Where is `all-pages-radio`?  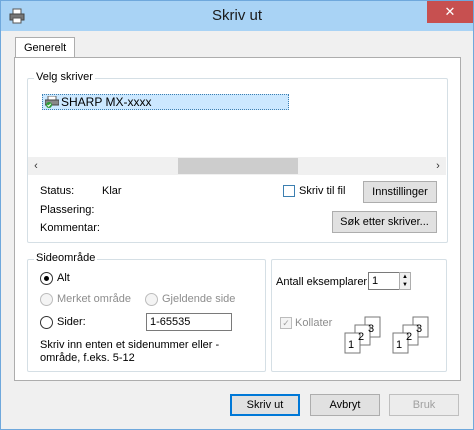 all-pages-radio is located at coordinates (46, 278).